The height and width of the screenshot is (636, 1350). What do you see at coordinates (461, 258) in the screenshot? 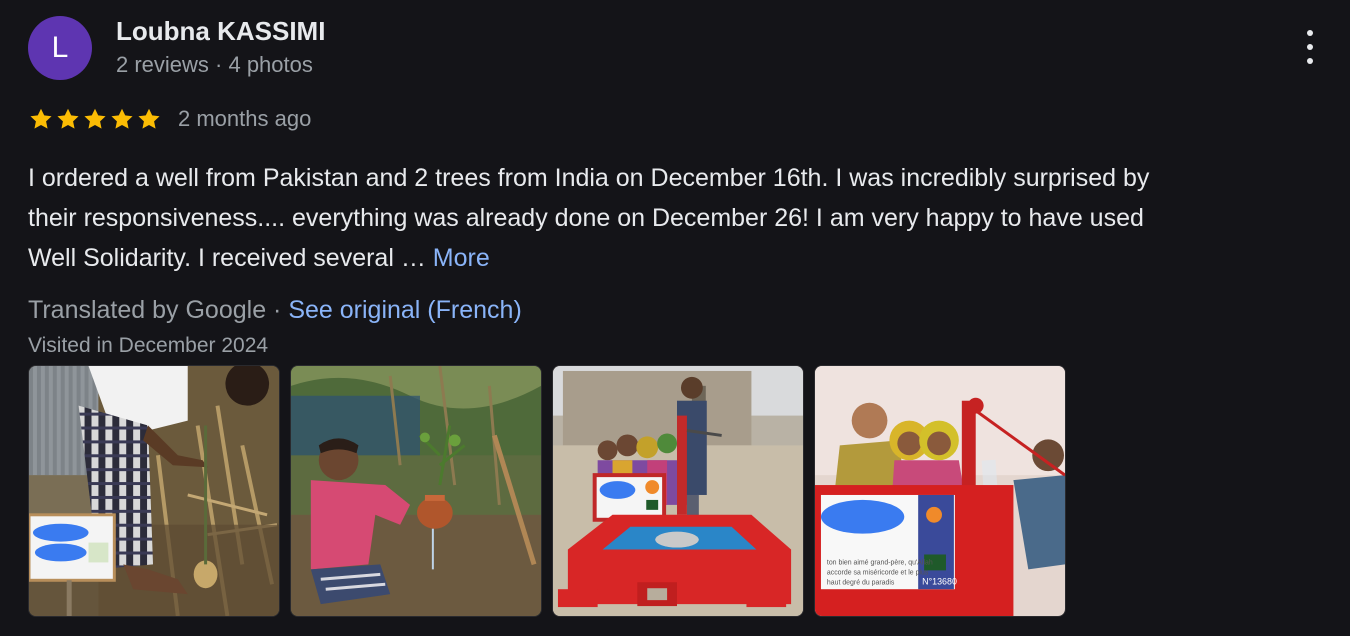
I see `more-link: More` at bounding box center [461, 258].